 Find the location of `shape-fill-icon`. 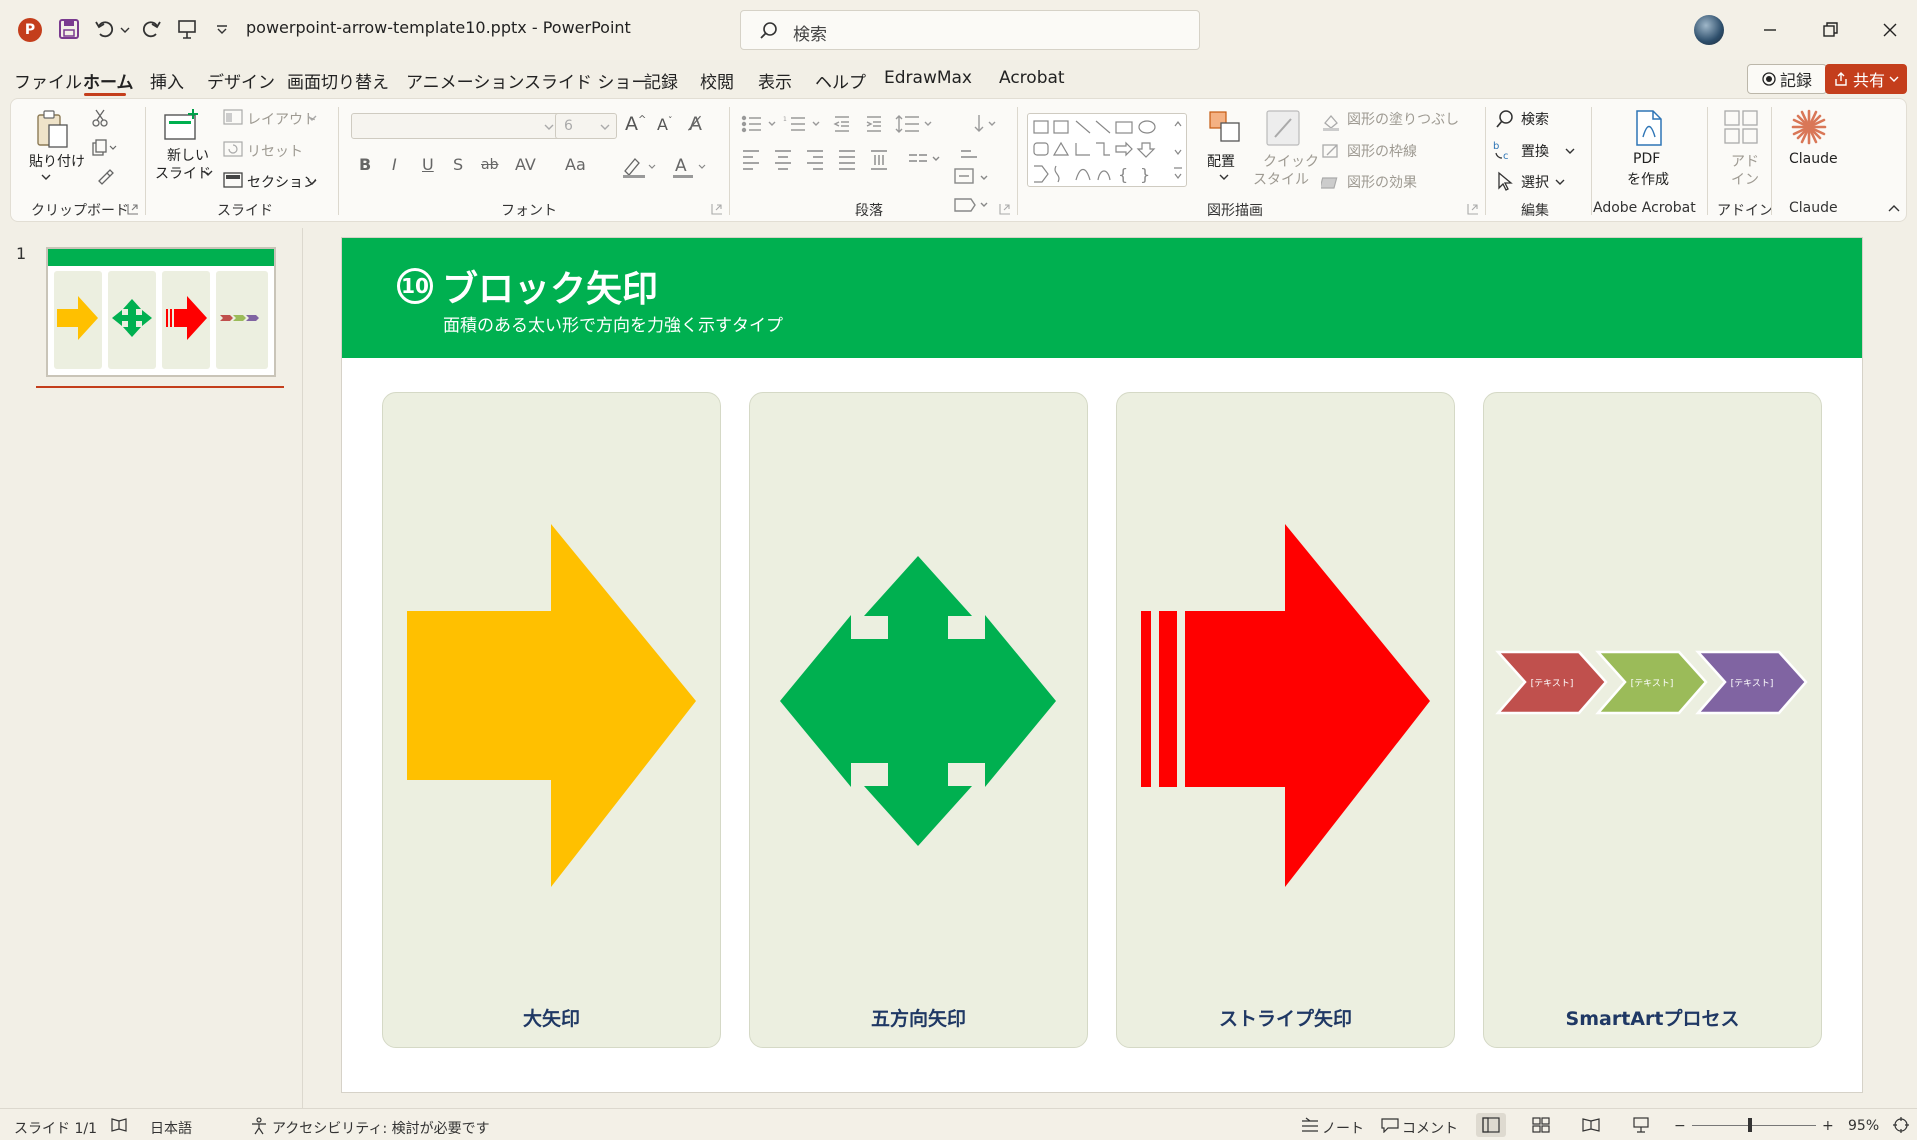

shape-fill-icon is located at coordinates (1331, 122).